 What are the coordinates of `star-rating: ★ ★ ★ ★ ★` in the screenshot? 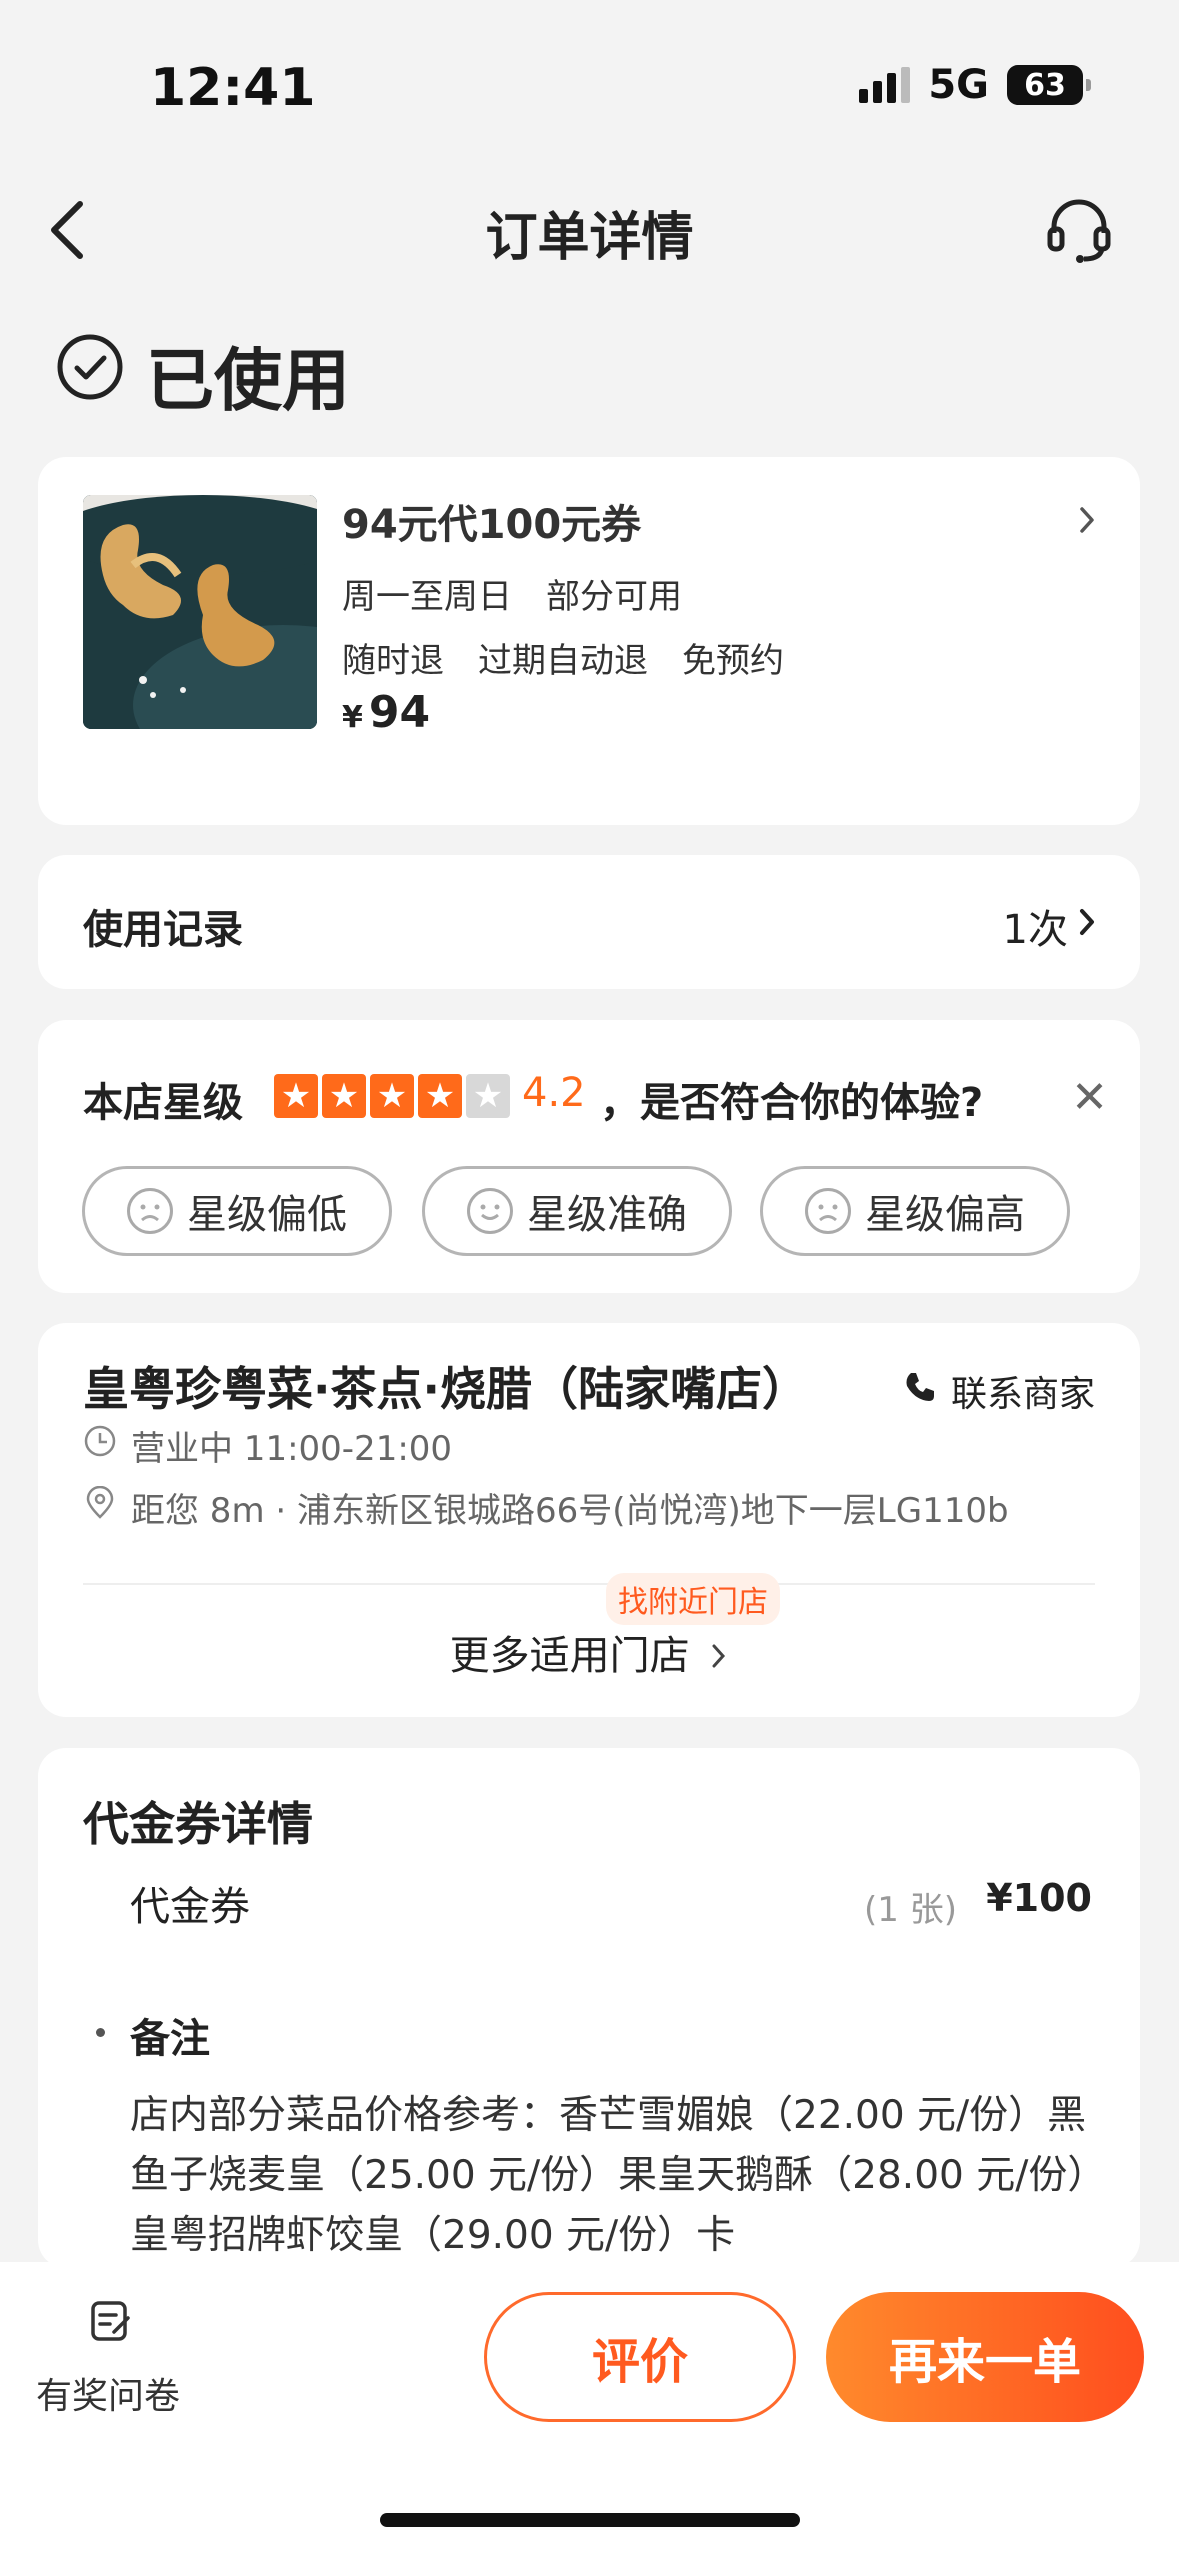 It's located at (392, 1096).